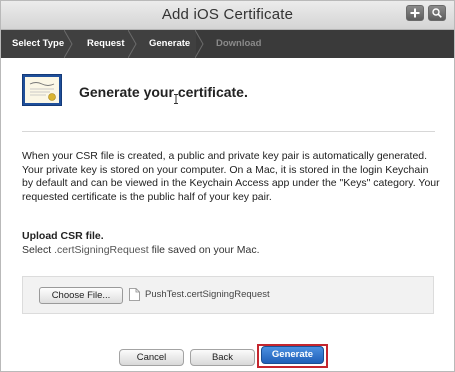  I want to click on step-generate: Generate, so click(170, 43).